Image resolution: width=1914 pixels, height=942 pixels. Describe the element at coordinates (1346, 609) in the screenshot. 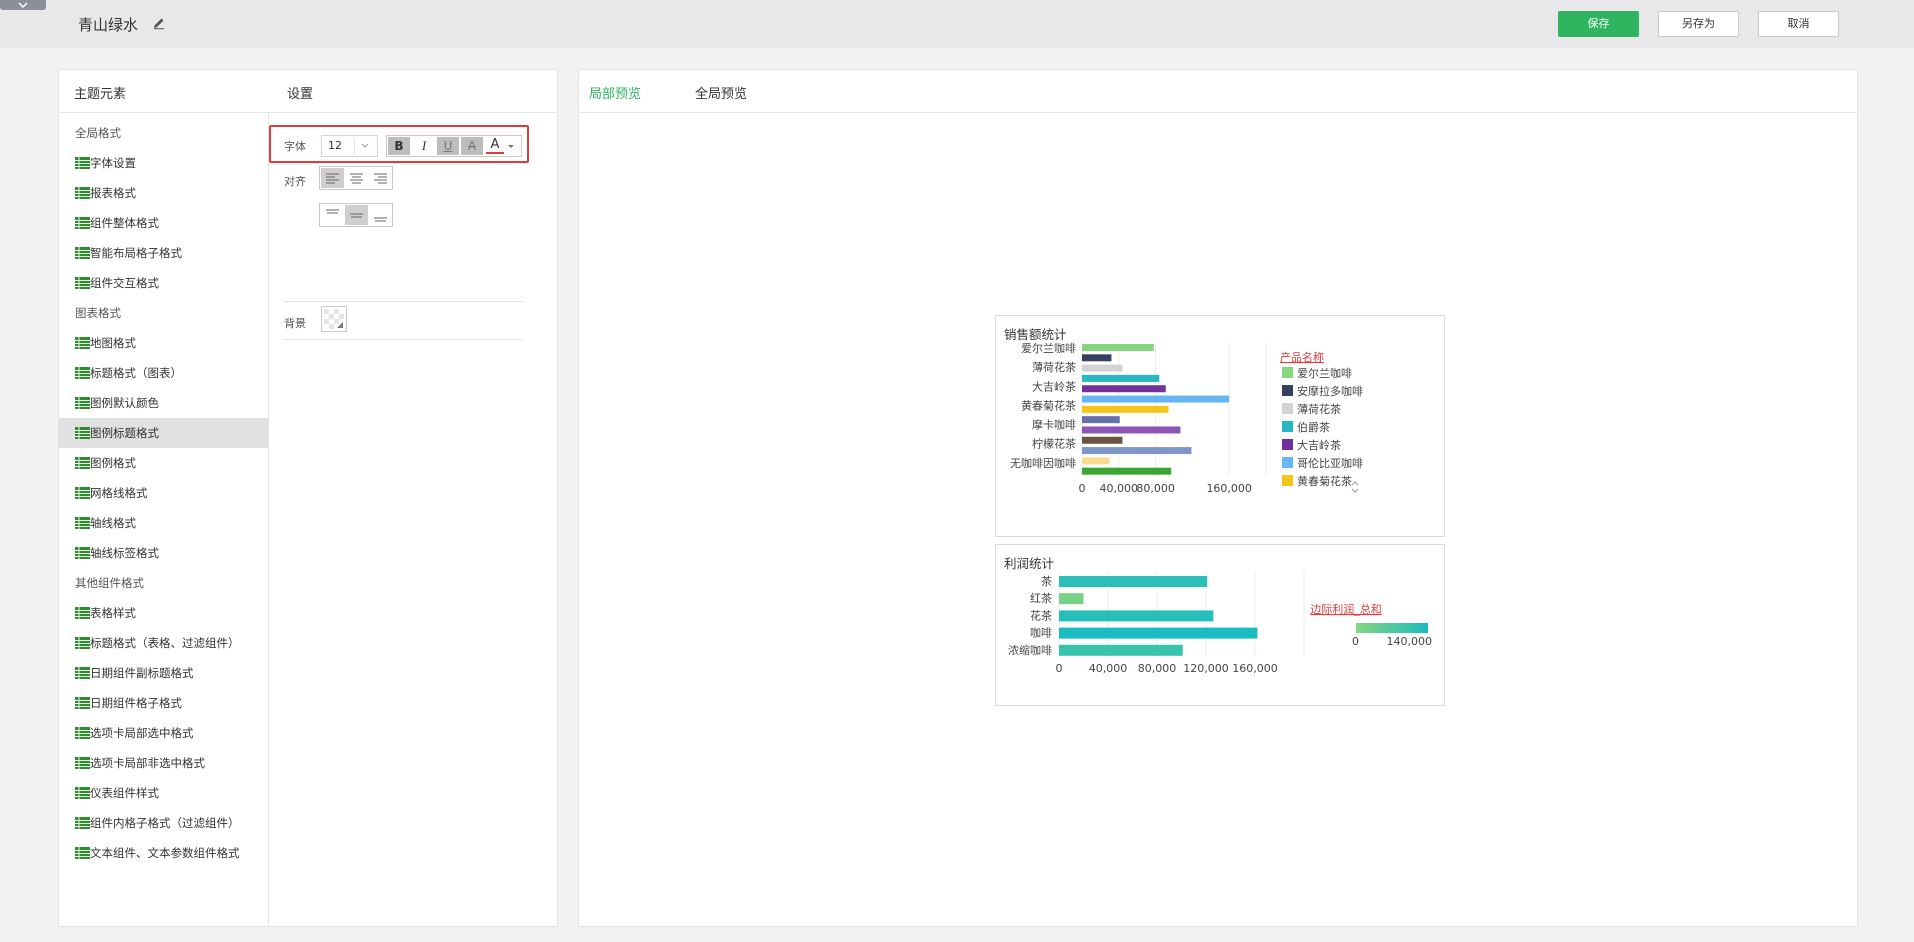

I see `legend-title: 边际利润_总和` at that location.